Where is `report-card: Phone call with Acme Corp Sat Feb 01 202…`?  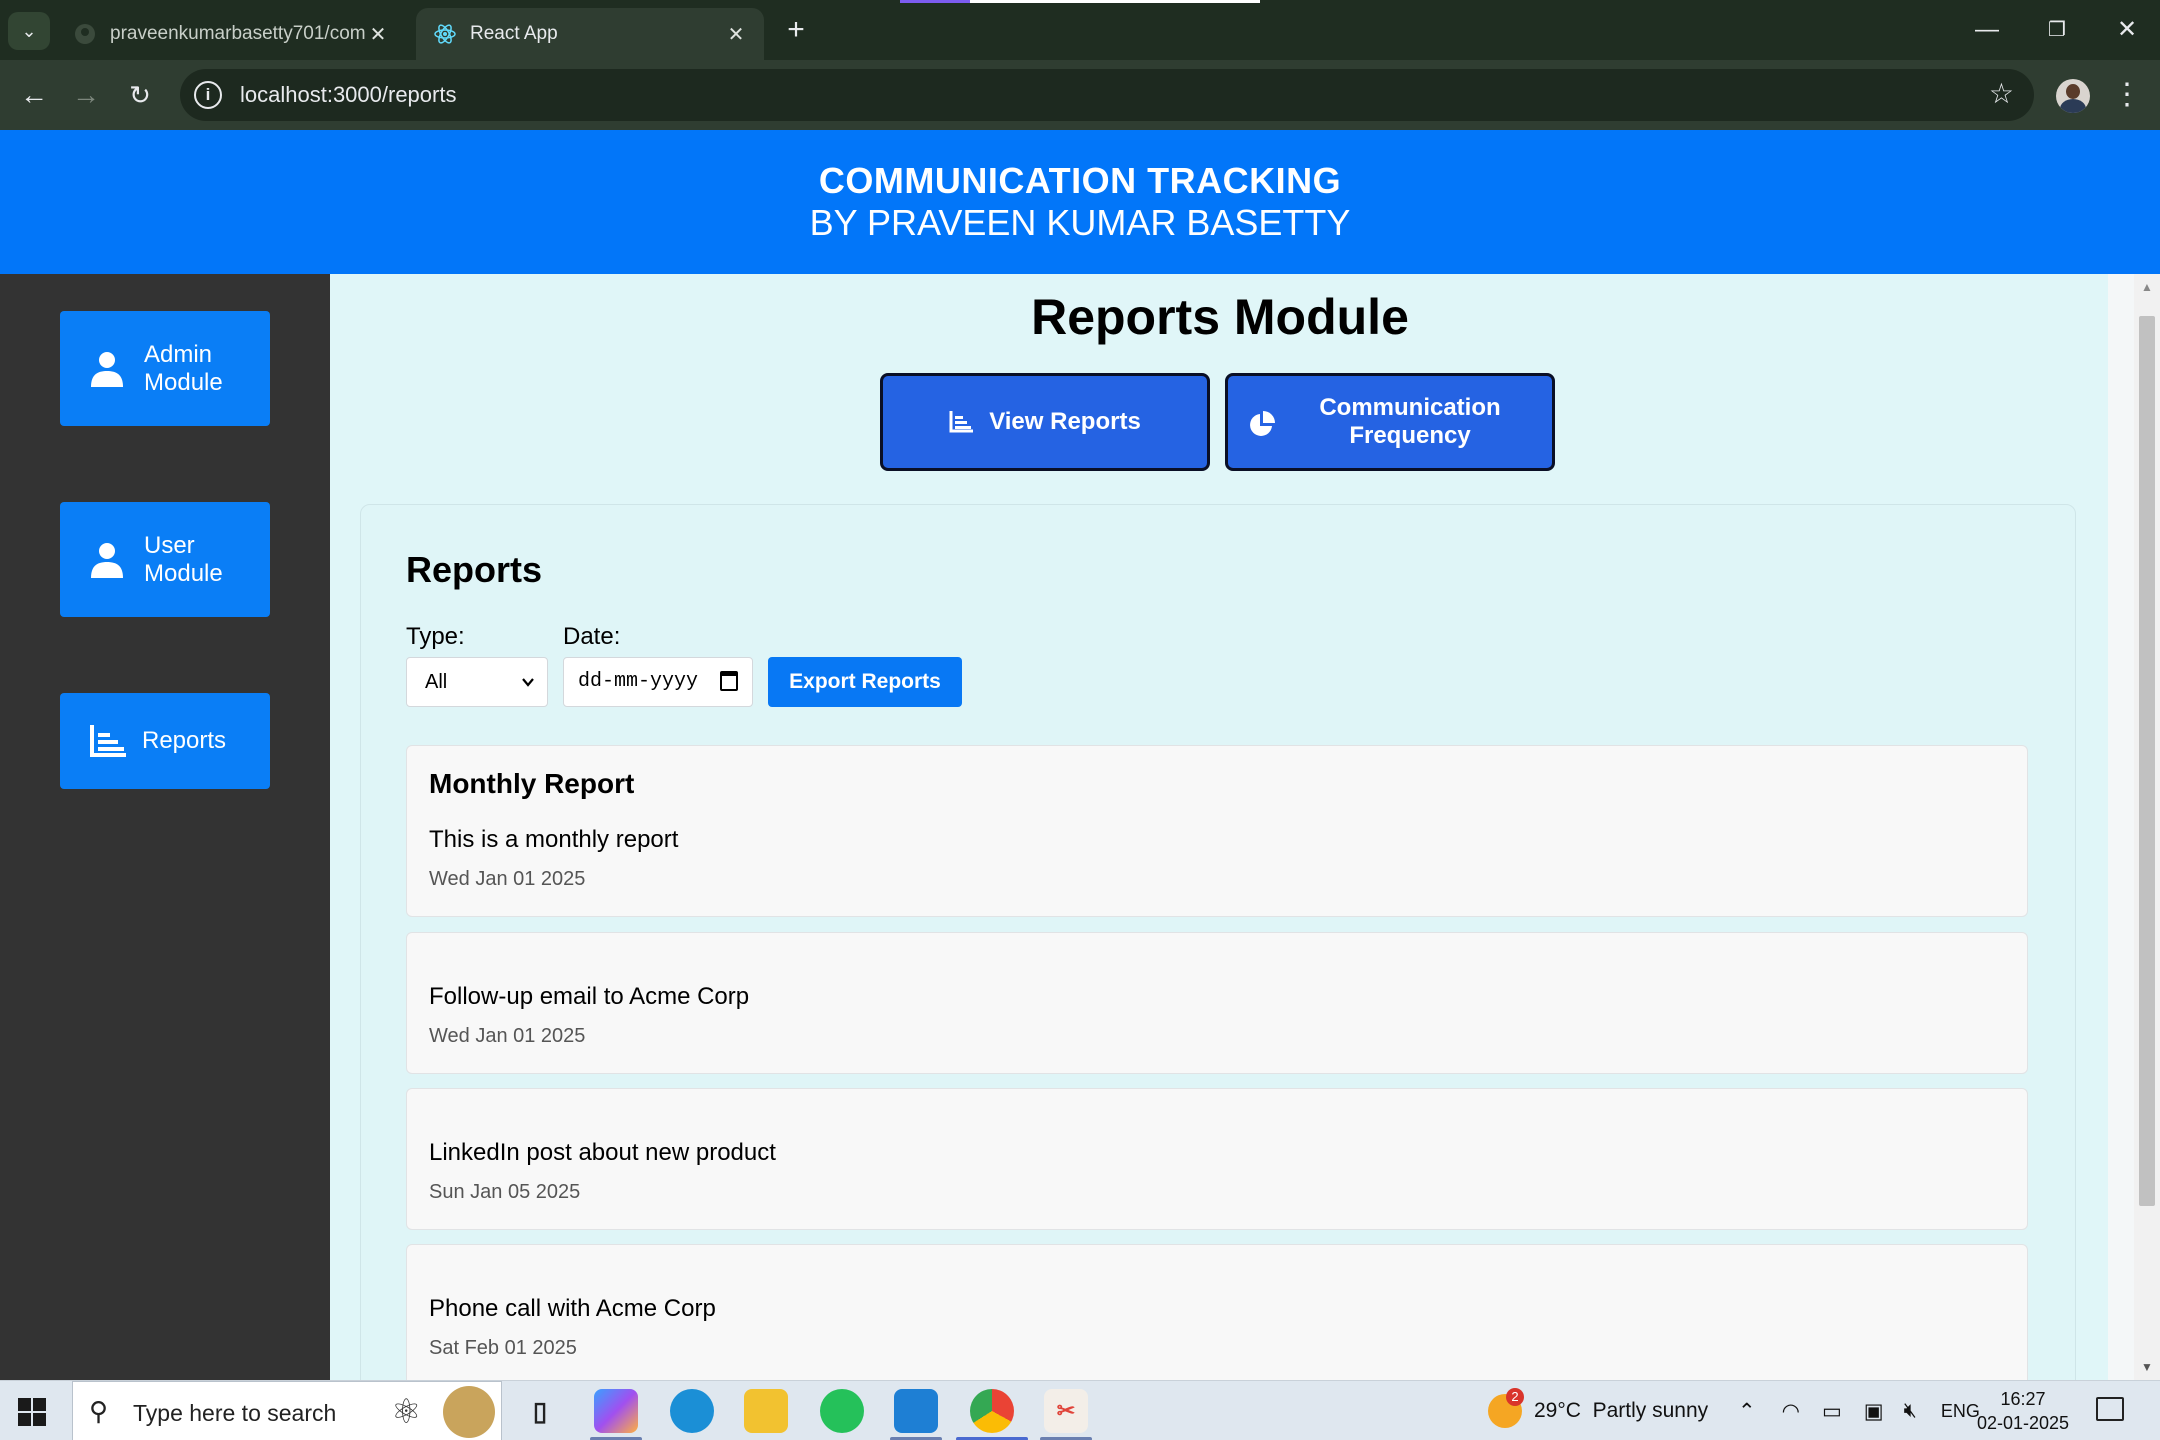
report-card: Phone call with Acme Corp Sat Feb 01 202… is located at coordinates (1217, 1312).